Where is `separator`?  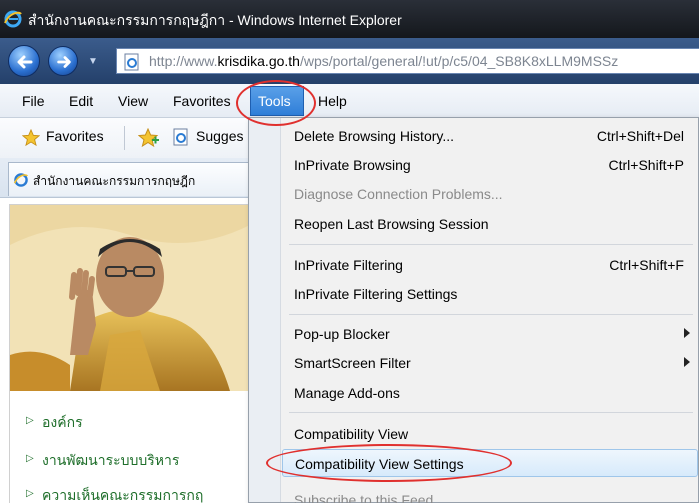
separator is located at coordinates (124, 138).